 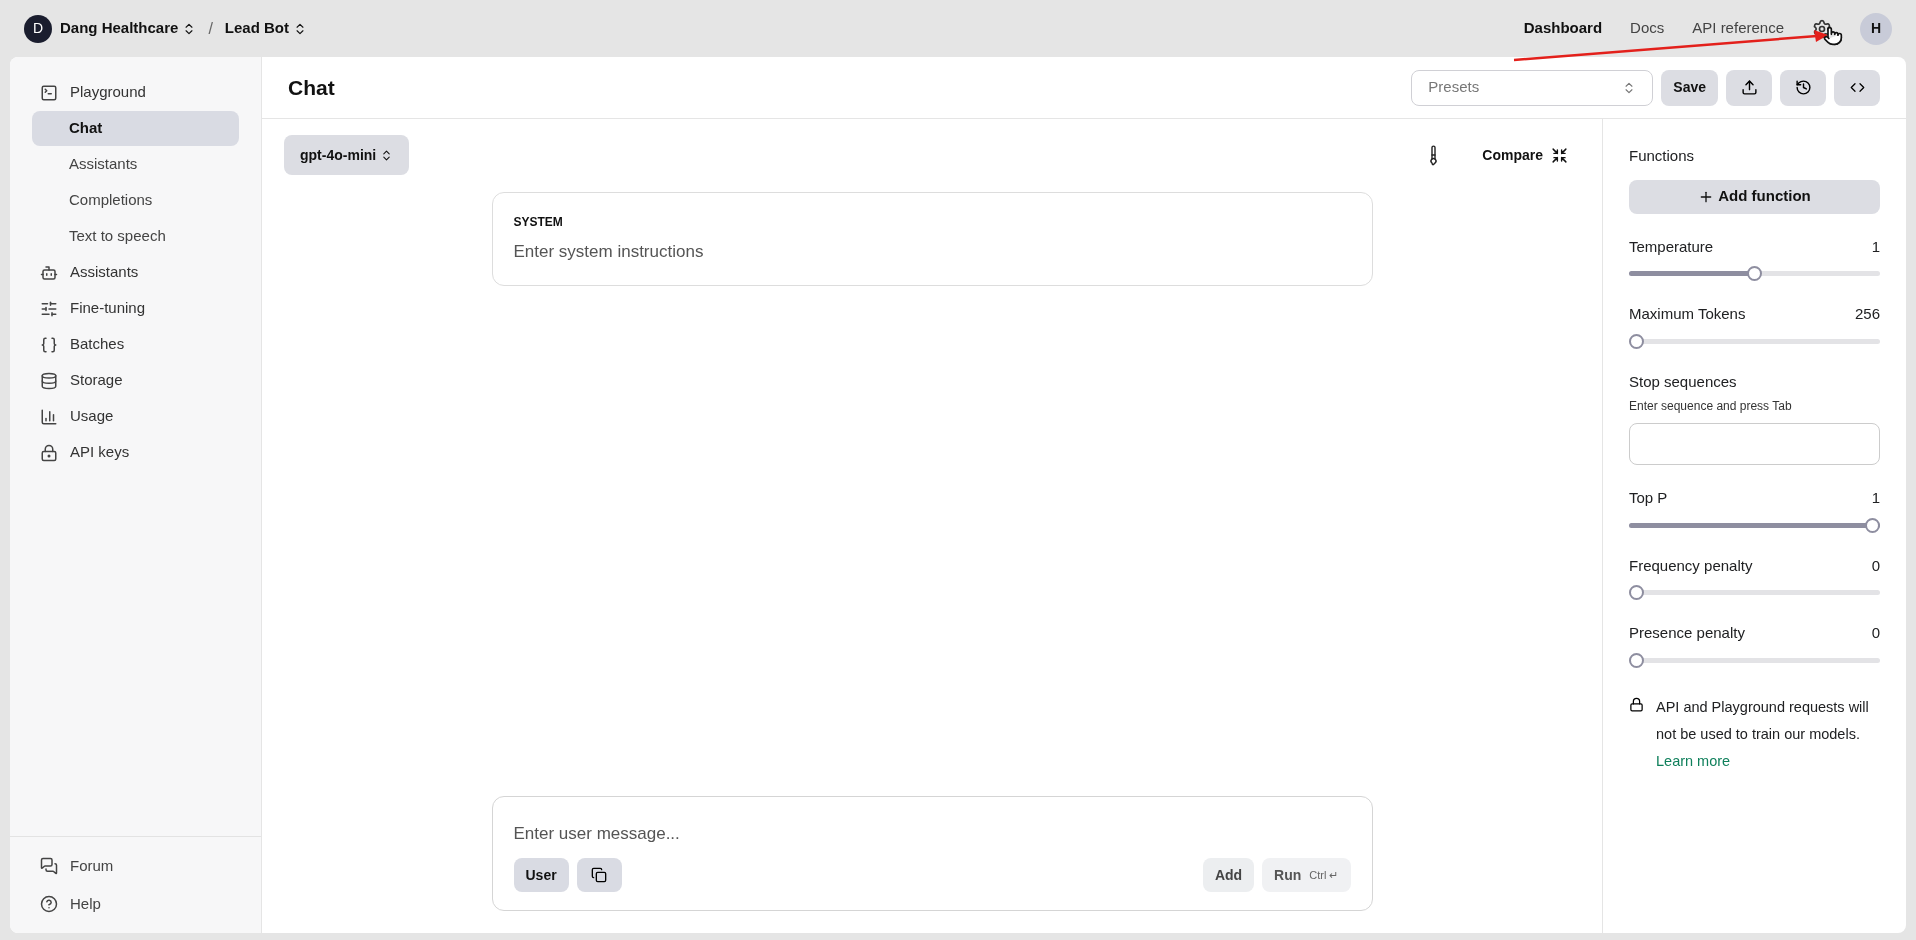 I want to click on privacy-notice: API and Playground requests will not be used to train our models., so click(x=1763, y=720).